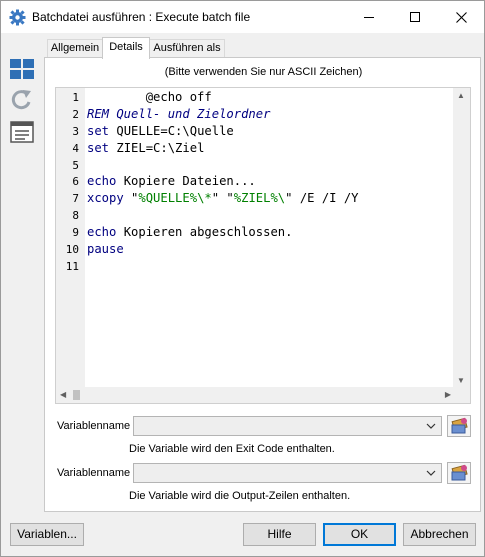 This screenshot has width=485, height=557. Describe the element at coordinates (72, 250) in the screenshot. I see `line-number: 10` at that location.